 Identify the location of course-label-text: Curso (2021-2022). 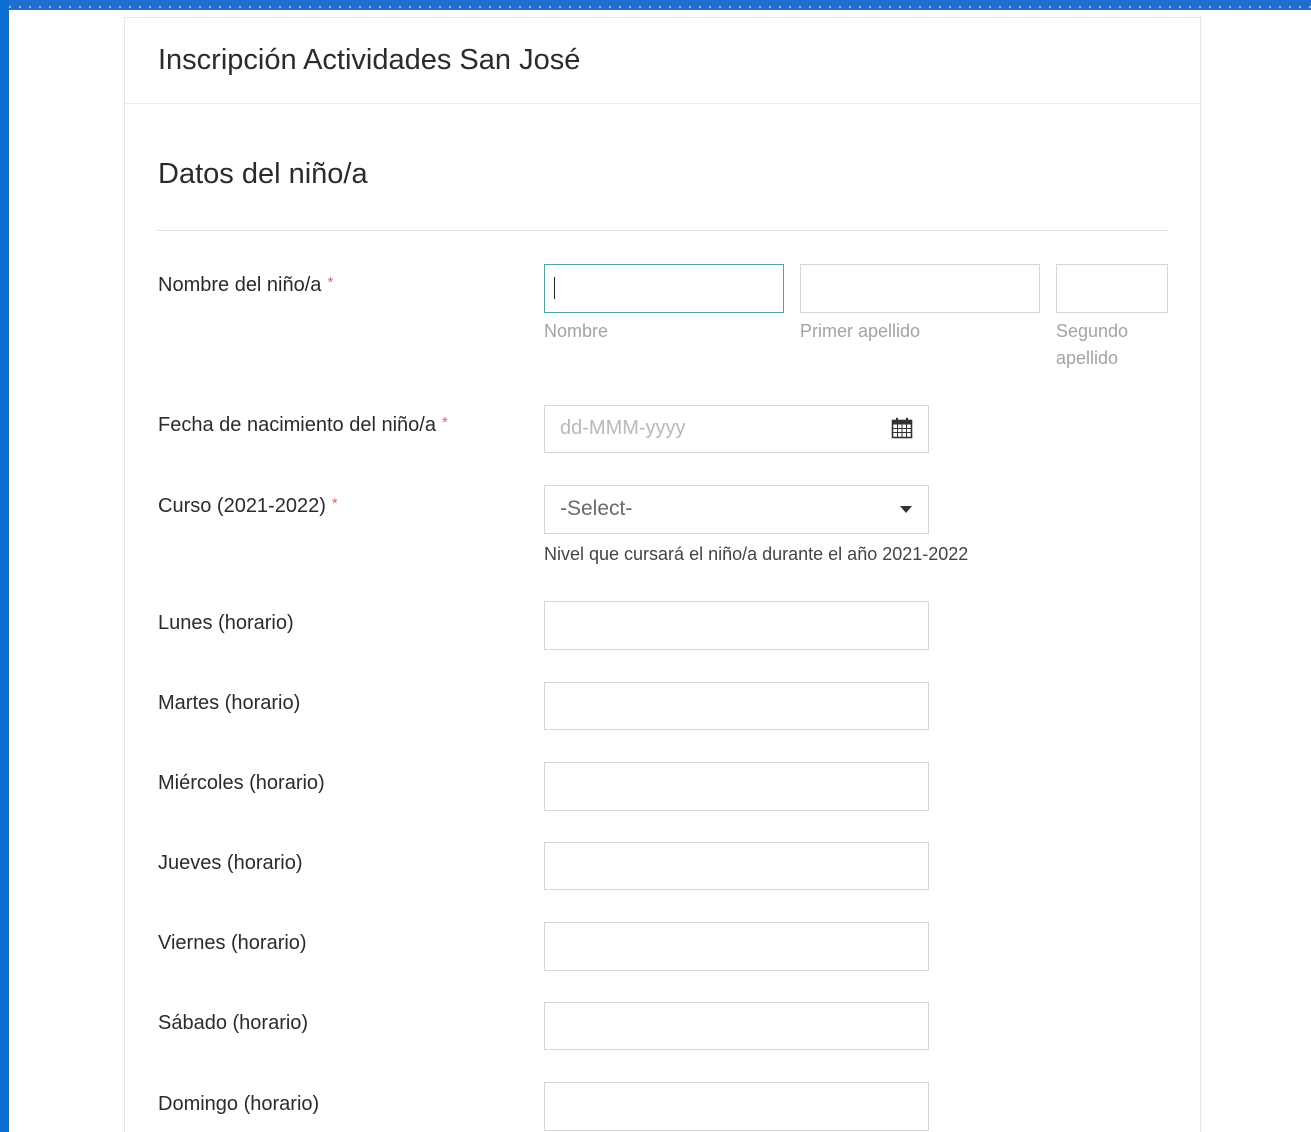
(242, 506).